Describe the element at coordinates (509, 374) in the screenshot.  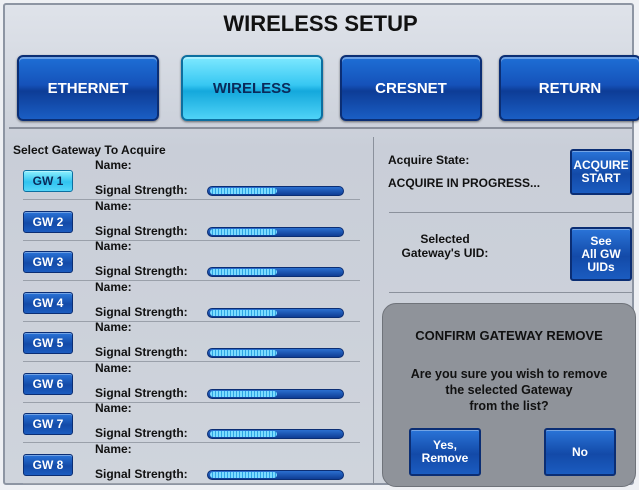
I see `confirm-message-line1: Are you sure you wish to remove` at that location.